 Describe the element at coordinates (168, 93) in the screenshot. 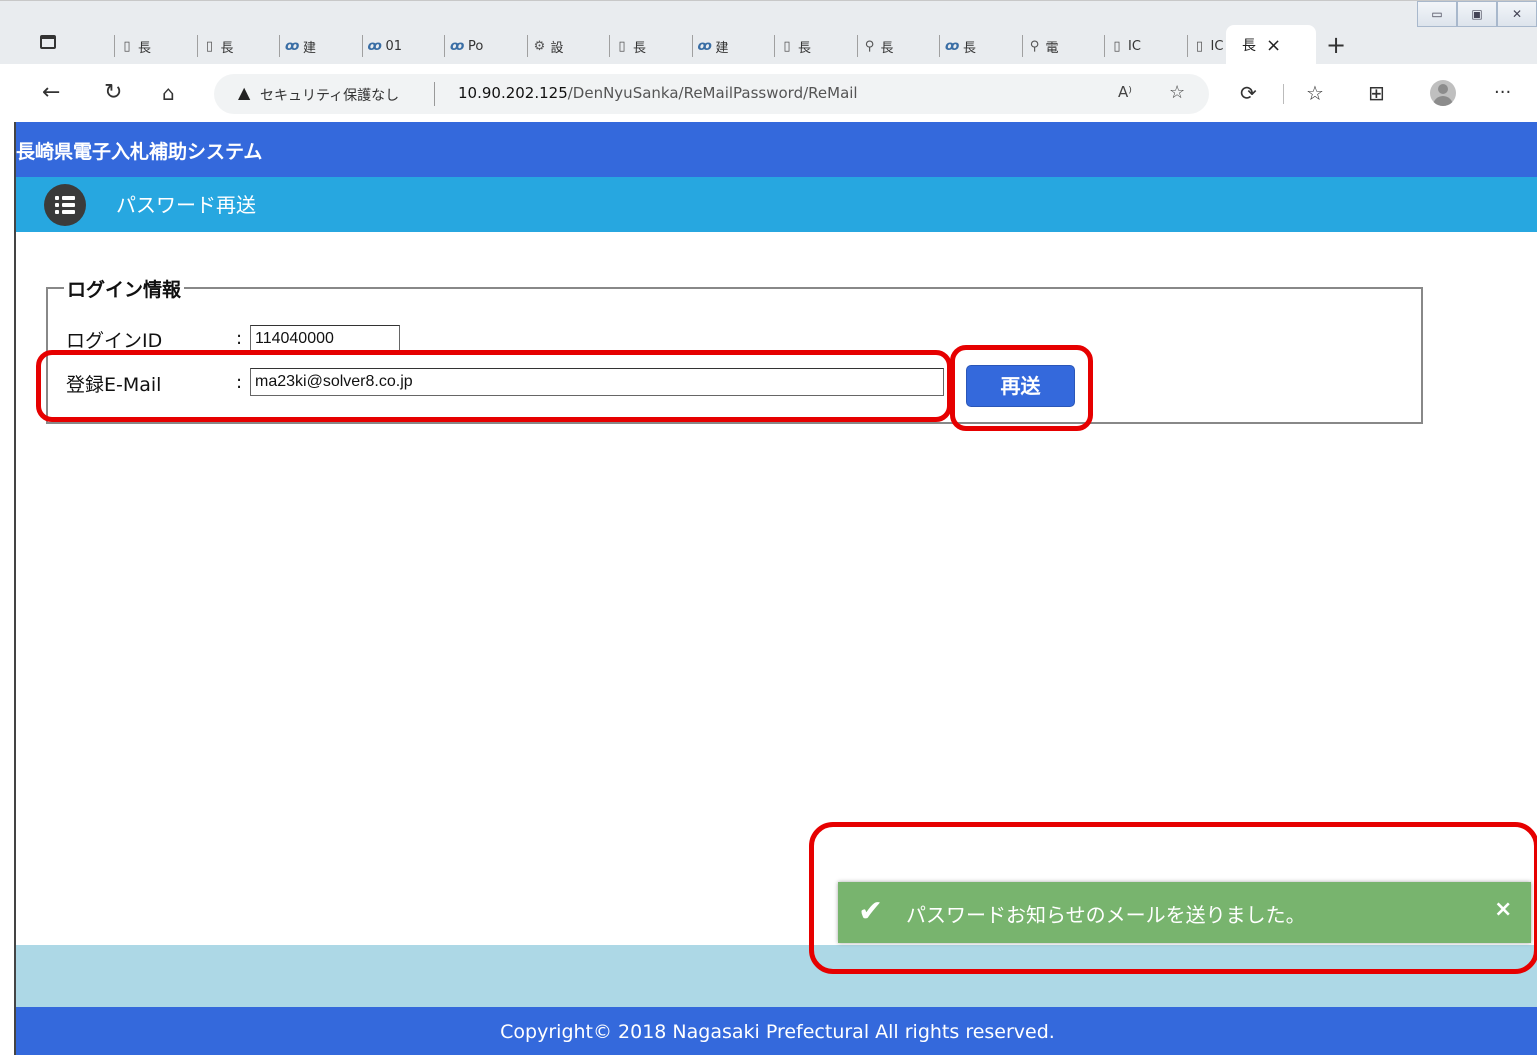

I see `home-icon: ⌂` at that location.